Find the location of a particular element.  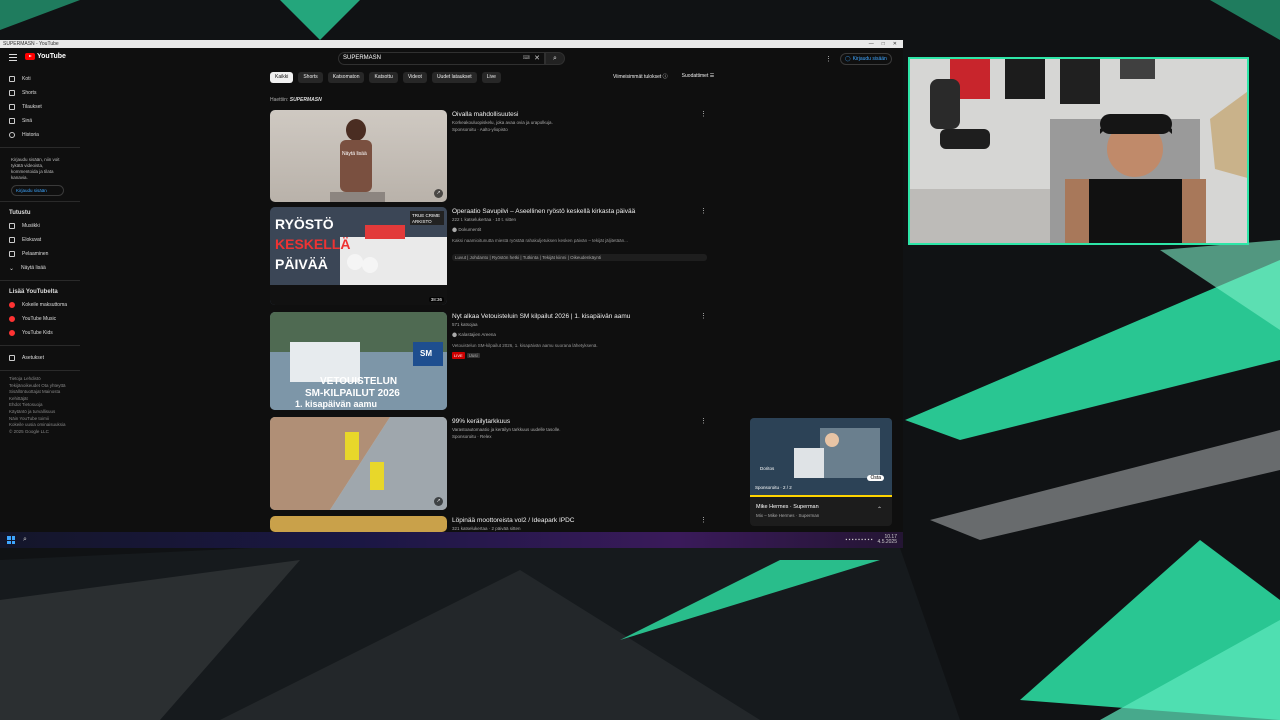

sidebar-item-premium: Kokeile maksuttoma is located at coordinates (40, 305).